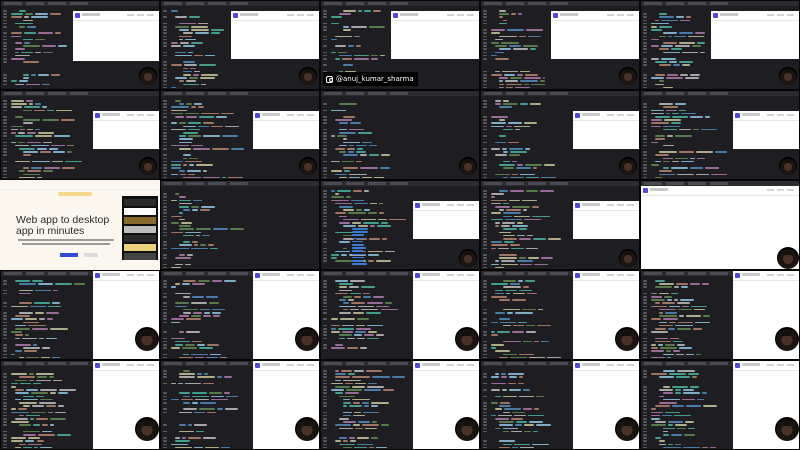 This screenshot has width=800, height=450. What do you see at coordinates (360, 248) in the screenshot?
I see `autocomplete-list` at bounding box center [360, 248].